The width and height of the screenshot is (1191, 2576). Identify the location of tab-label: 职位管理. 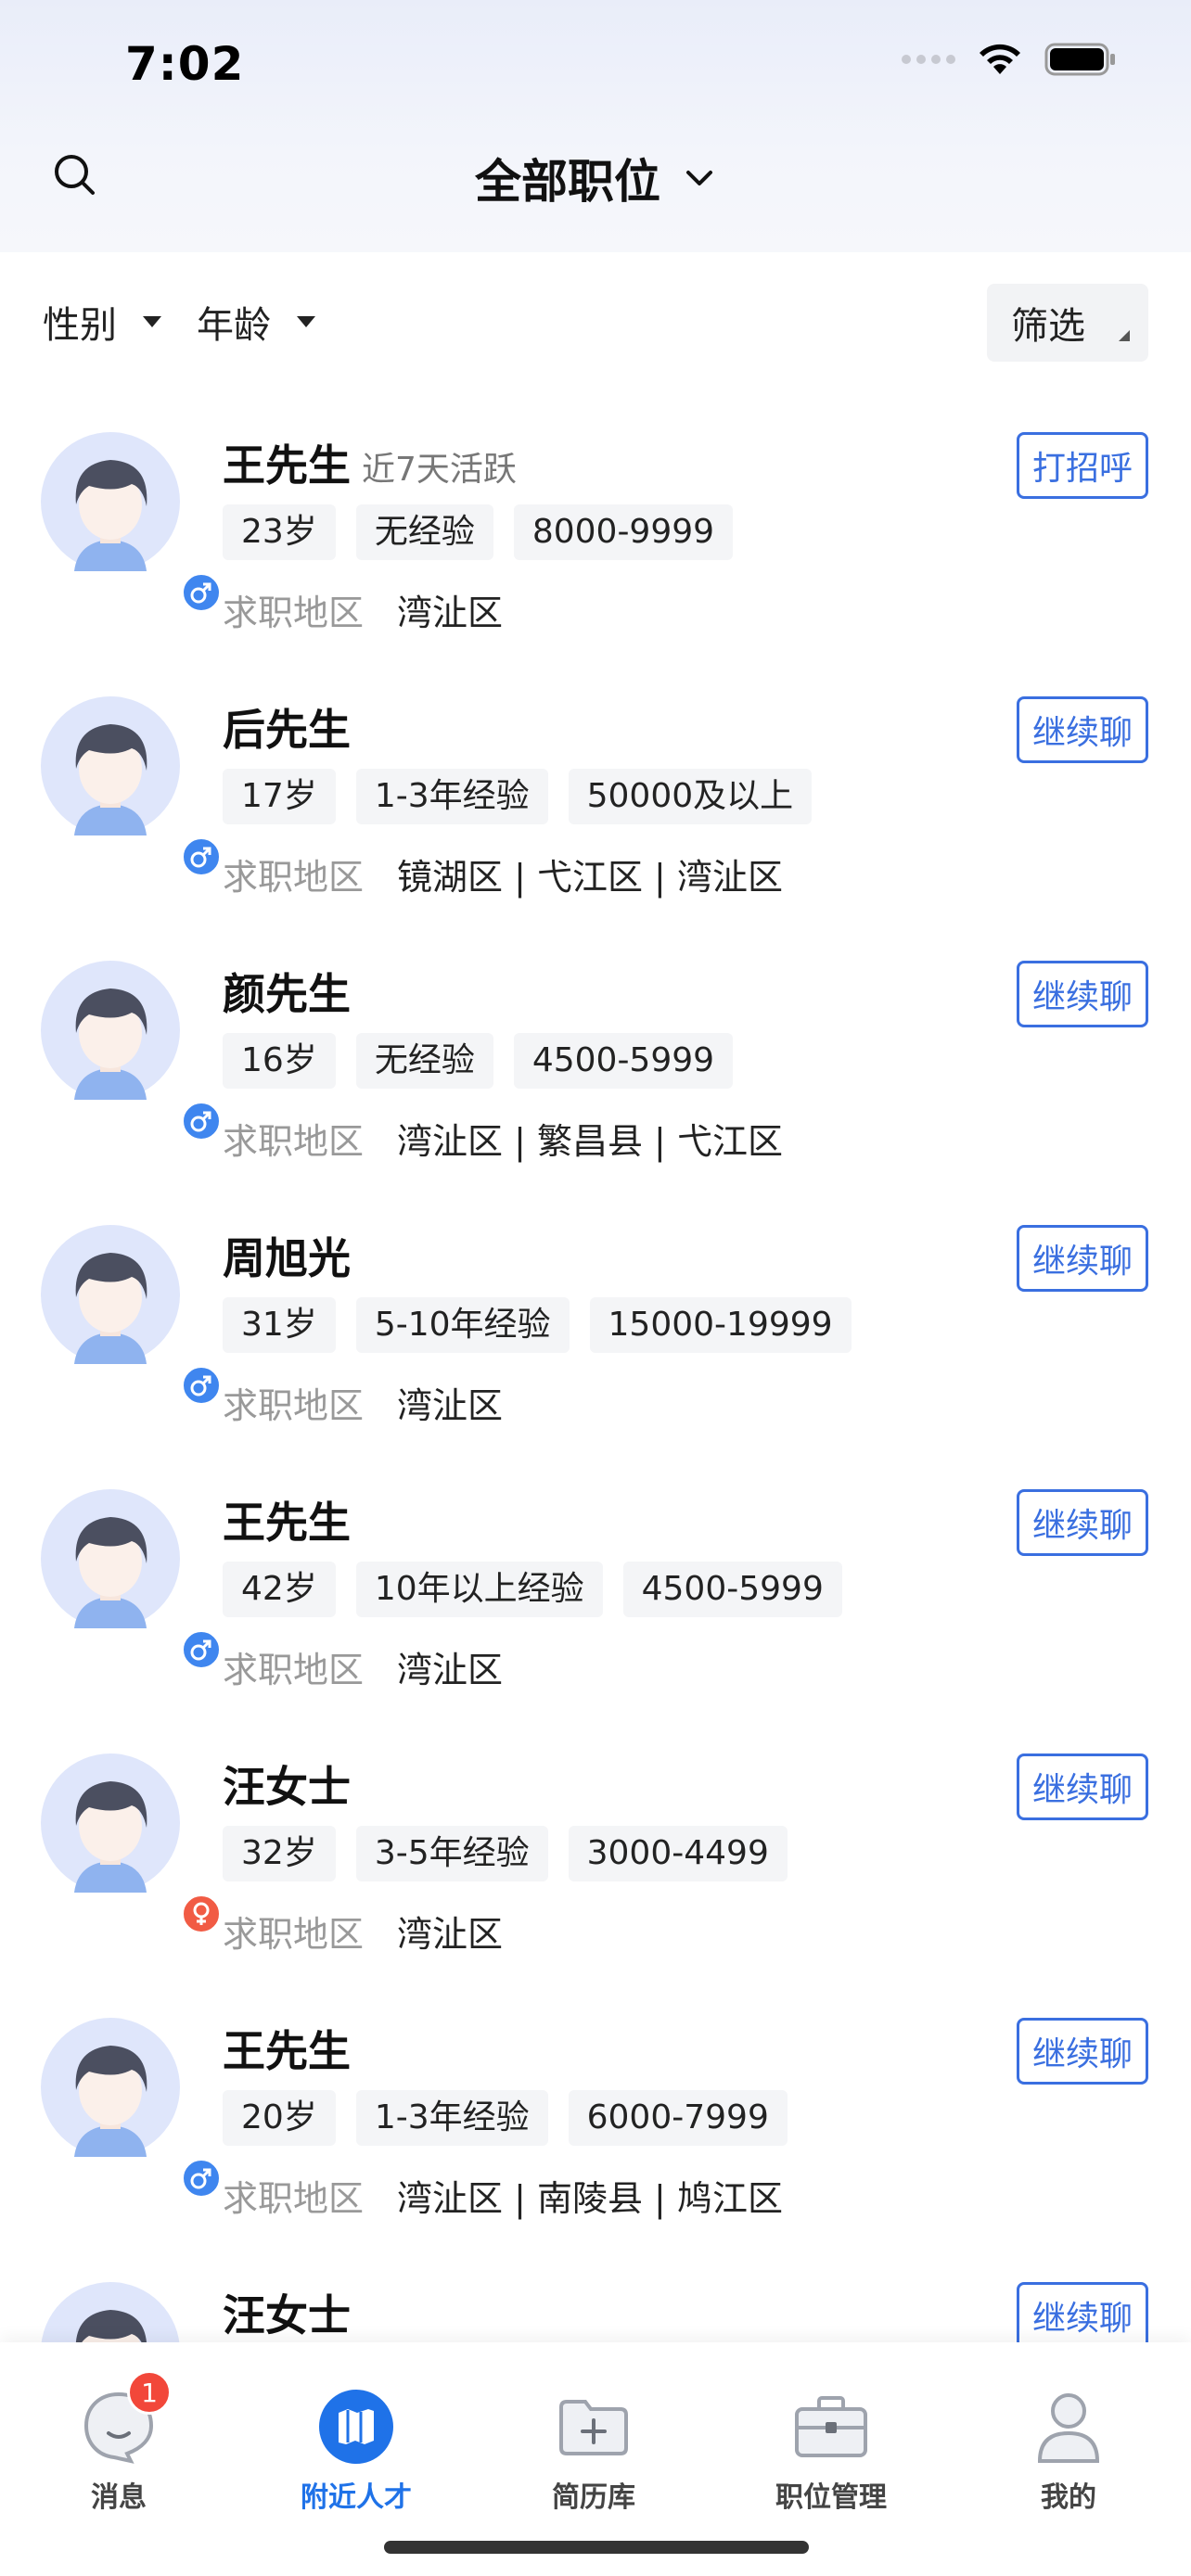
(831, 2498).